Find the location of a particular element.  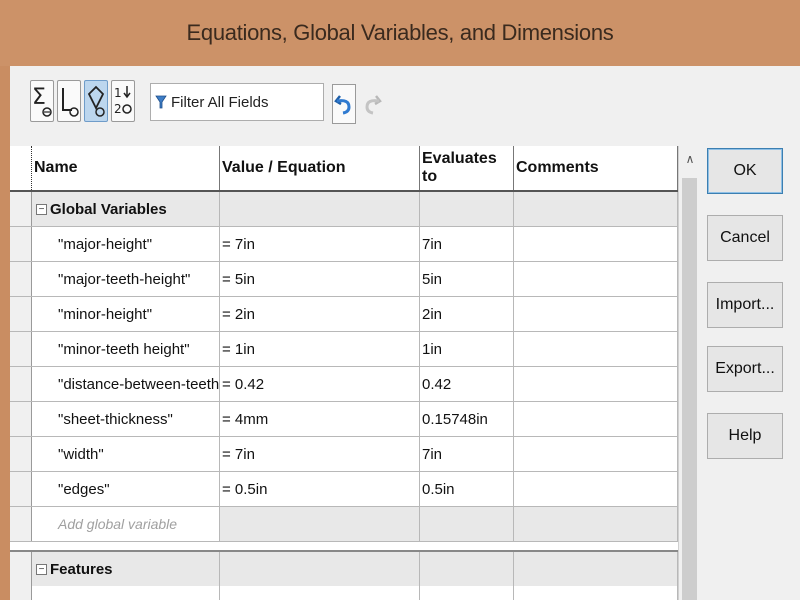

table-row: "major-height" = 7in 7in is located at coordinates (344, 244).